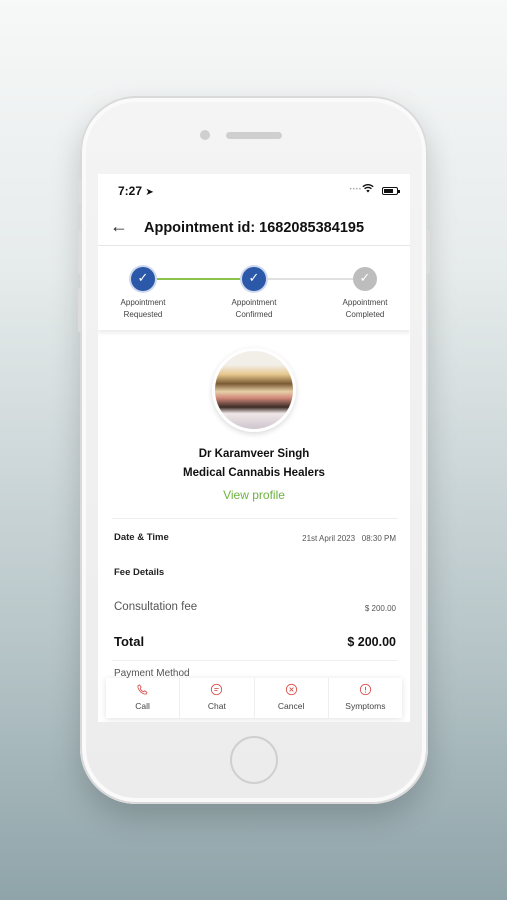  Describe the element at coordinates (198, 279) in the screenshot. I see `stepper-progress-line` at that location.